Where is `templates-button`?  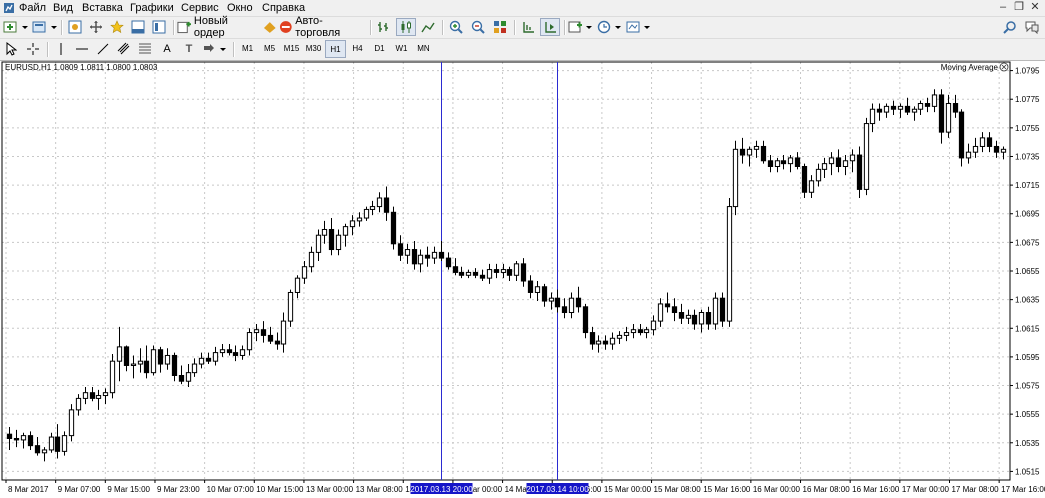 templates-button is located at coordinates (639, 27).